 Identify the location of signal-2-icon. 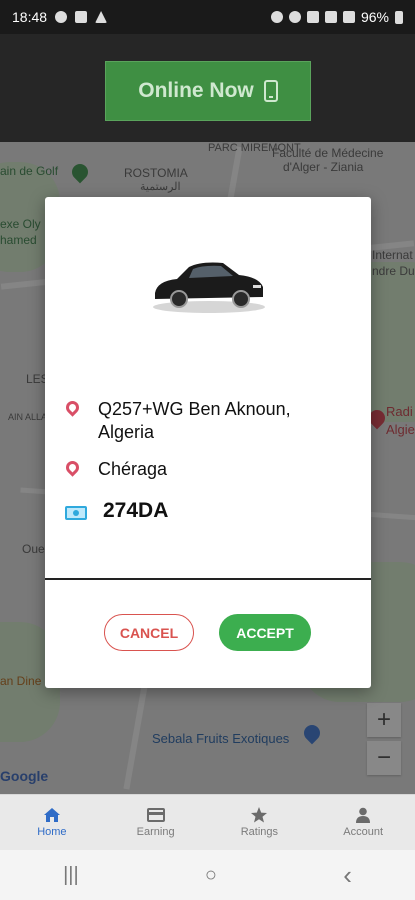
(348, 17).